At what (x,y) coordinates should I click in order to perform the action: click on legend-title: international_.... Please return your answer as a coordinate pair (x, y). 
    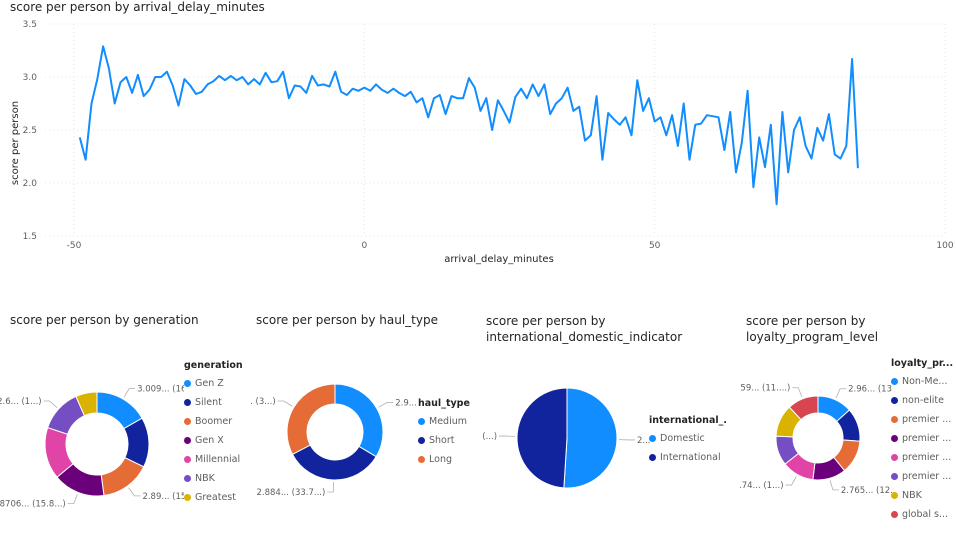
    Looking at the image, I should click on (688, 420).